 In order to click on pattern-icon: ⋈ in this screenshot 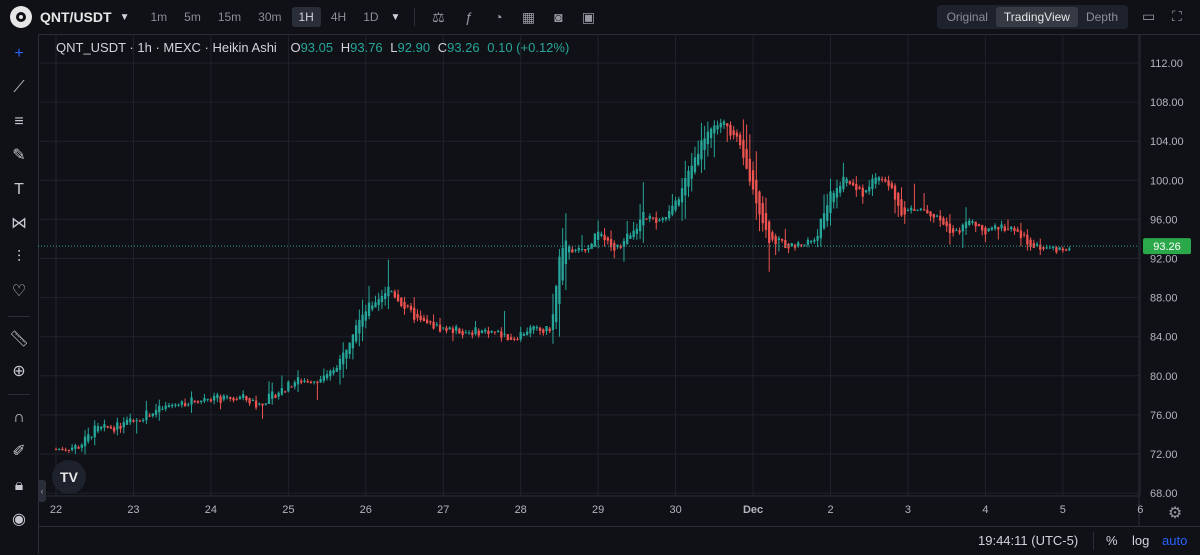, I will do `click(19, 224)`.